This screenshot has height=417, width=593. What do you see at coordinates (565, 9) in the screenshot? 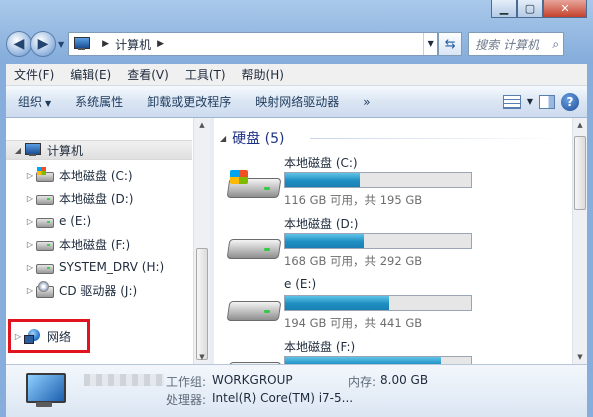
I see `close-button: ✕` at bounding box center [565, 9].